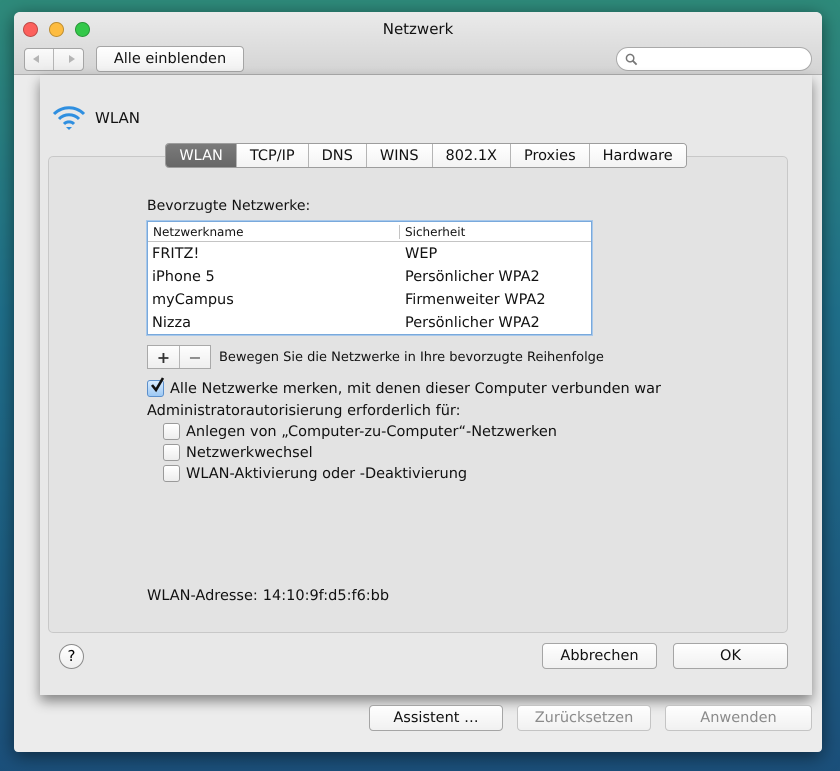 This screenshot has height=771, width=840. What do you see at coordinates (599, 656) in the screenshot?
I see `cancel-button: Abbrechen` at bounding box center [599, 656].